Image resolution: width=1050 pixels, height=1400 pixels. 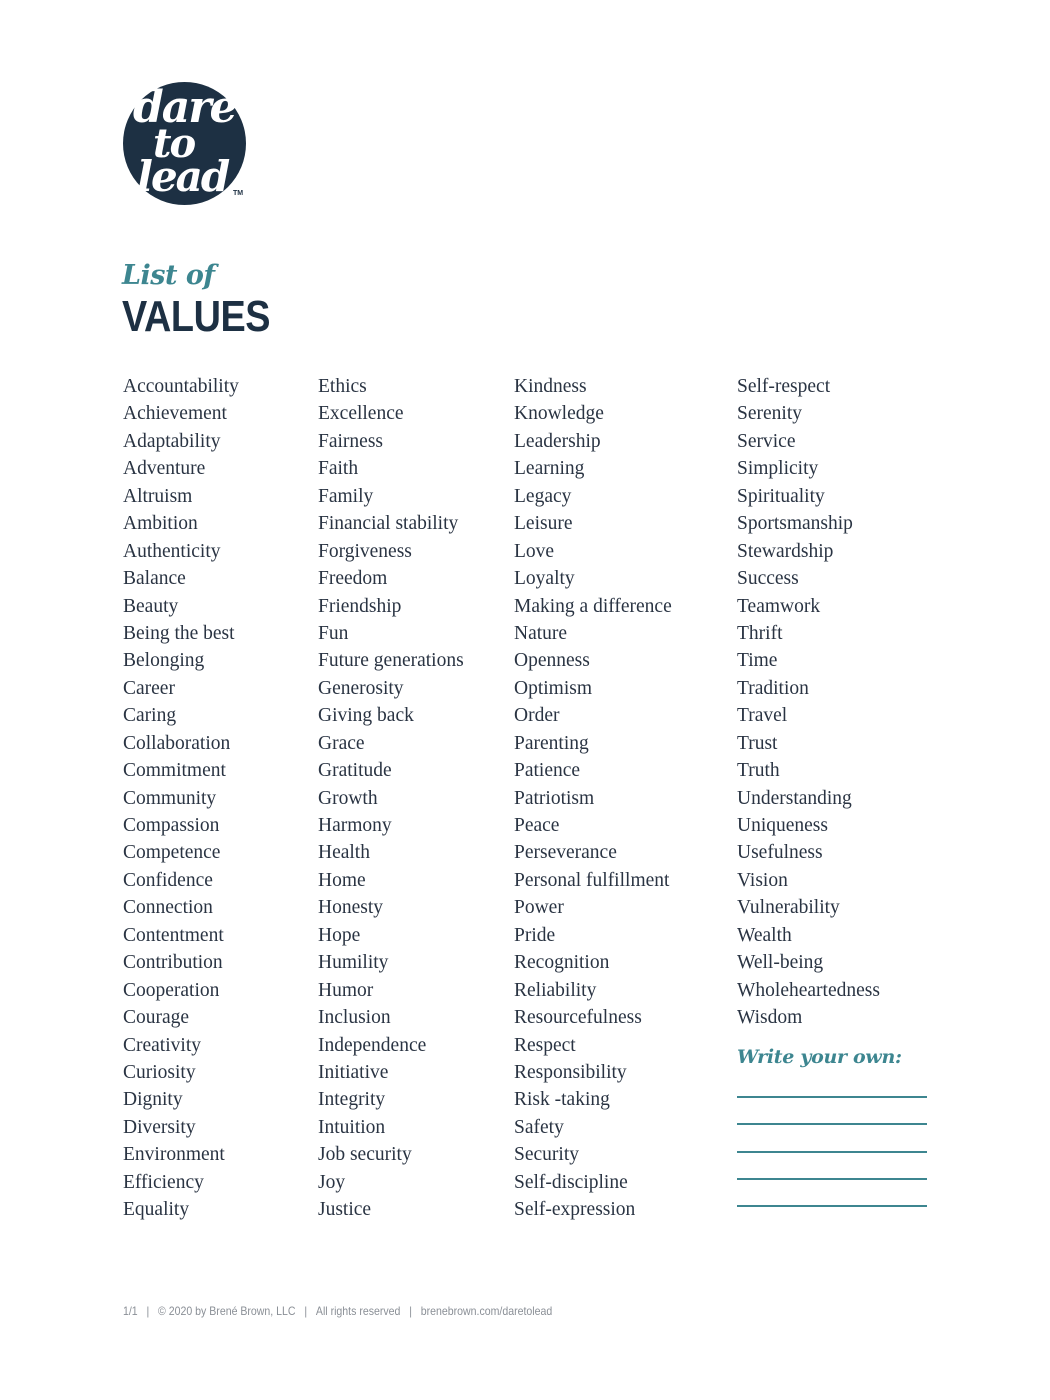 I want to click on value-item: Humor, so click(x=346, y=990).